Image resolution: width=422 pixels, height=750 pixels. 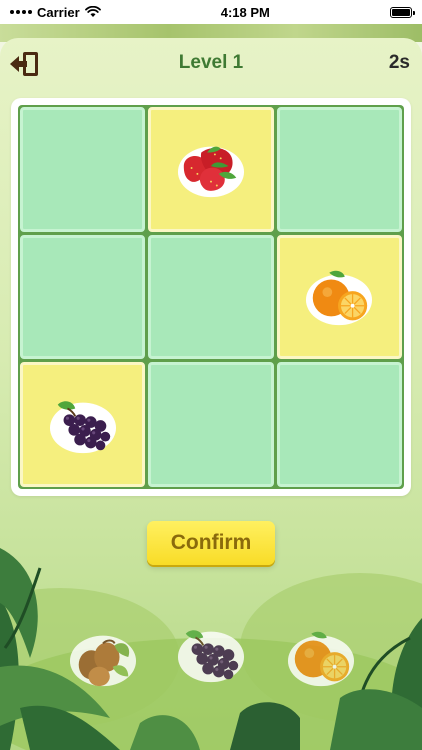 What do you see at coordinates (245, 12) in the screenshot?
I see `status-time: 4:18 PM` at bounding box center [245, 12].